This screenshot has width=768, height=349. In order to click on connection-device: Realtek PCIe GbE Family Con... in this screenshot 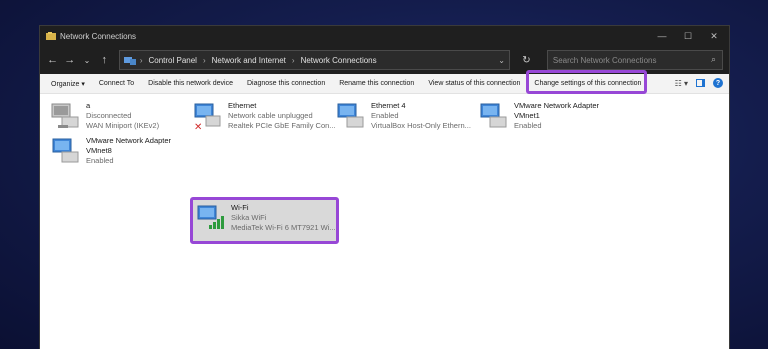, I will do `click(282, 125)`.